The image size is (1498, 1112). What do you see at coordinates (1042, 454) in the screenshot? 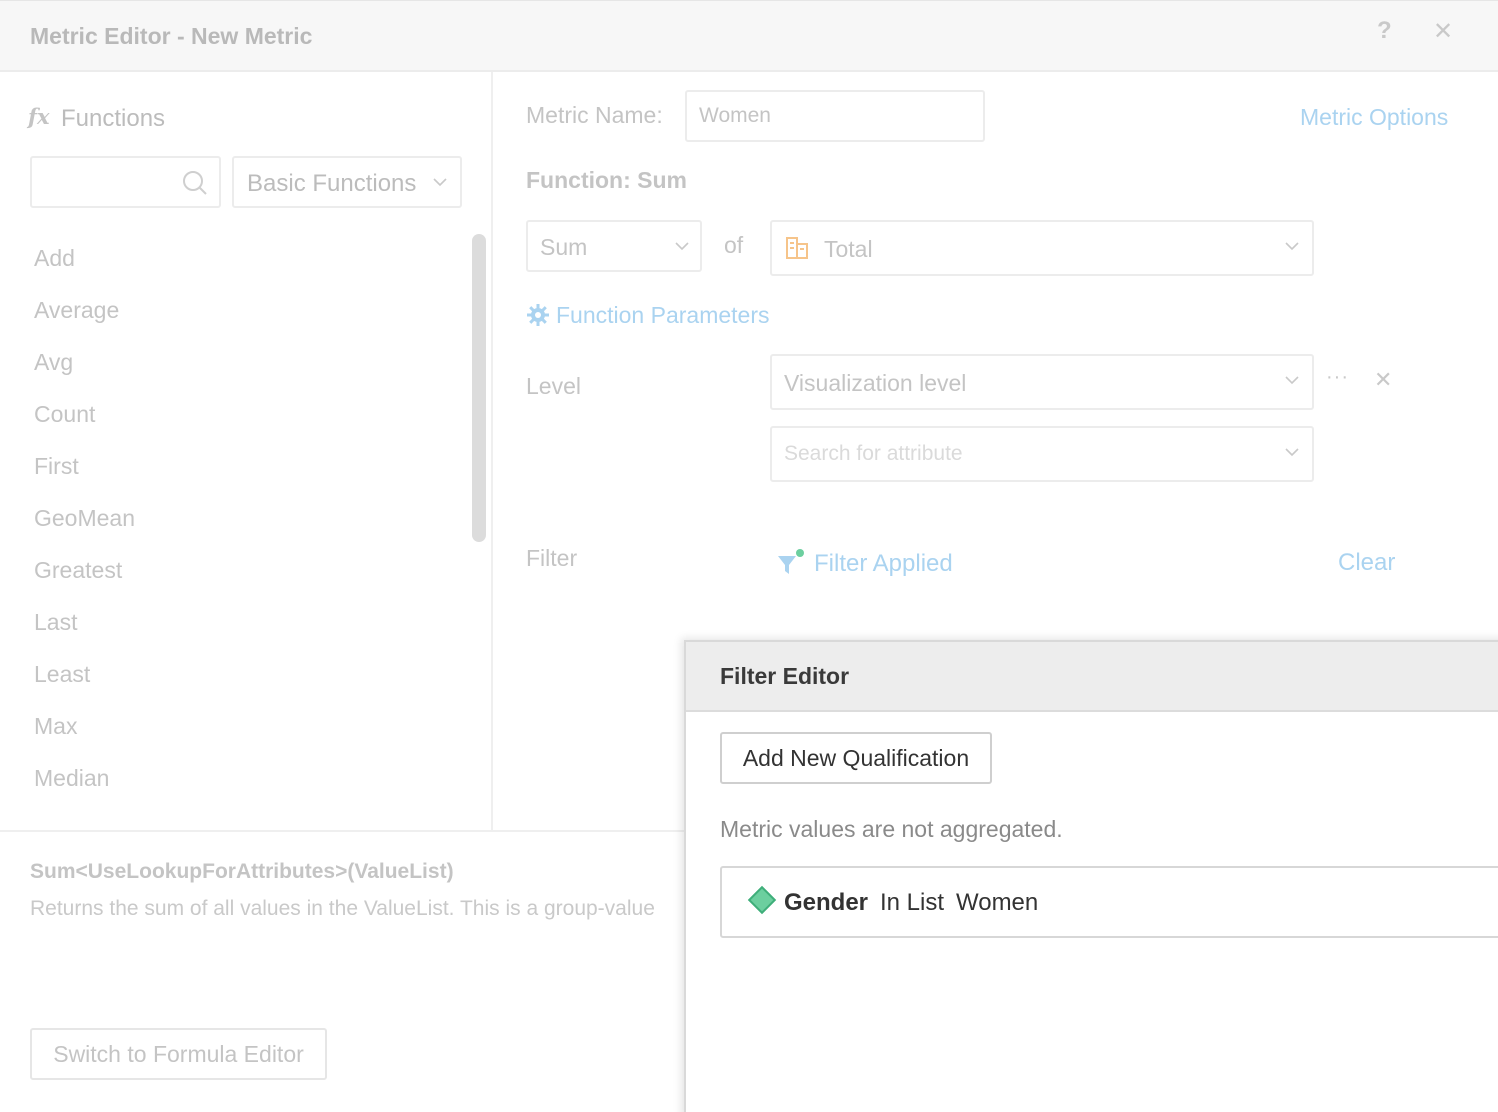
I see `attribute-search-select: Search for attribute` at bounding box center [1042, 454].